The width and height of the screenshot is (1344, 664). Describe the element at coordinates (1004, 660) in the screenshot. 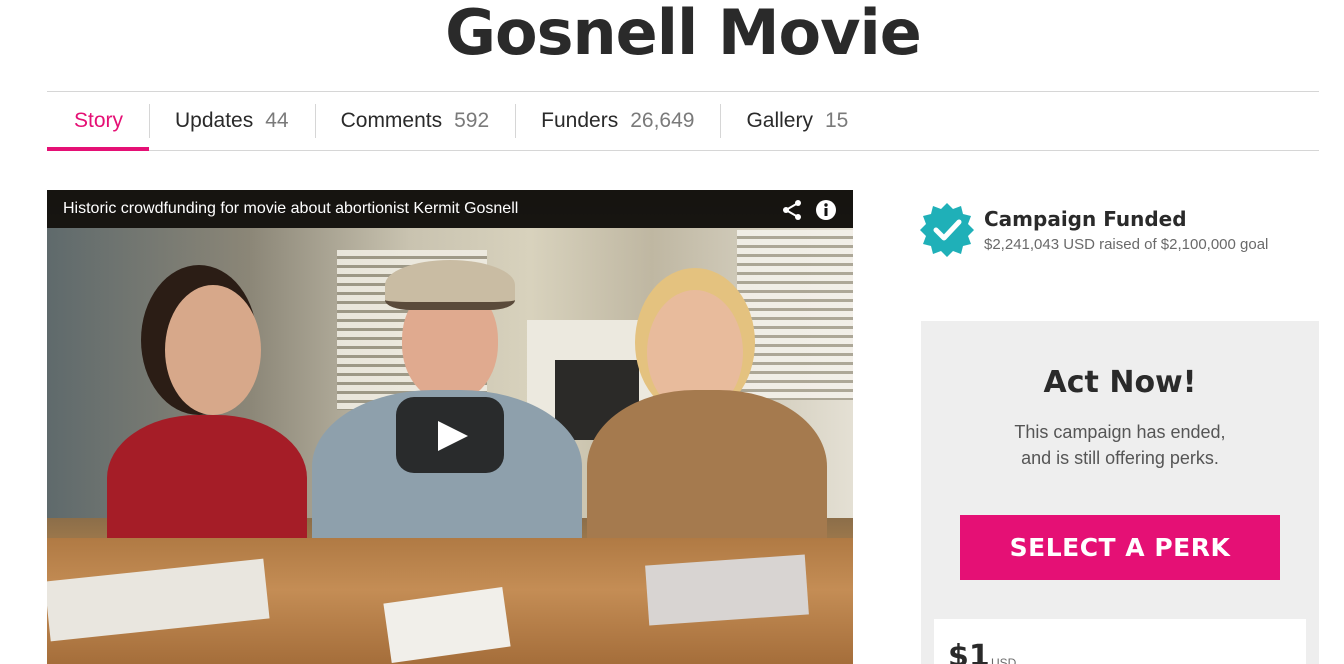

I see `perk-currency: USD` at that location.